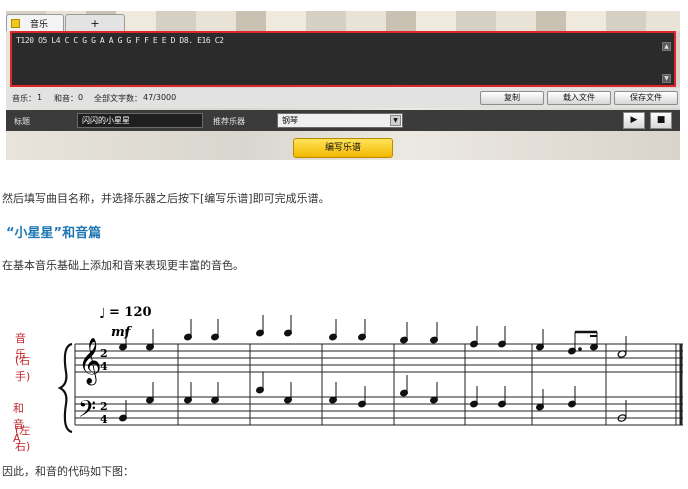  I want to click on load-file-button: 载入文件, so click(579, 98).